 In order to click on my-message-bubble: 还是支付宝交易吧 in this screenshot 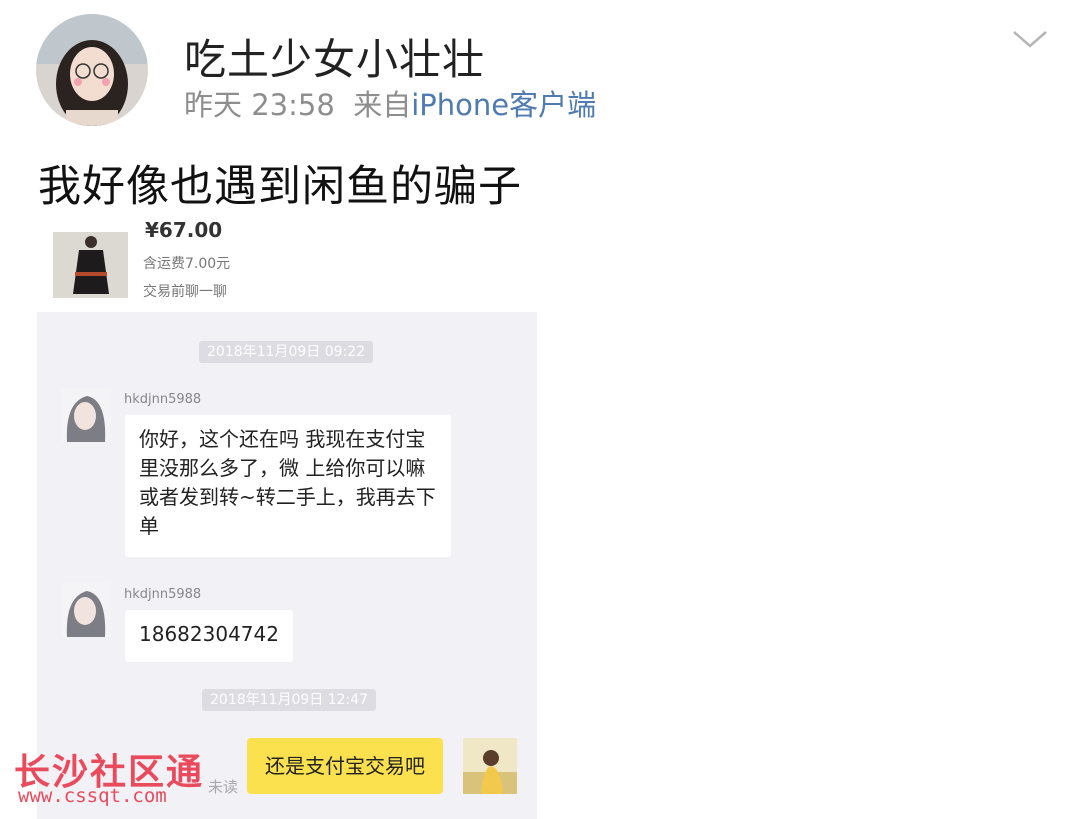, I will do `click(345, 766)`.